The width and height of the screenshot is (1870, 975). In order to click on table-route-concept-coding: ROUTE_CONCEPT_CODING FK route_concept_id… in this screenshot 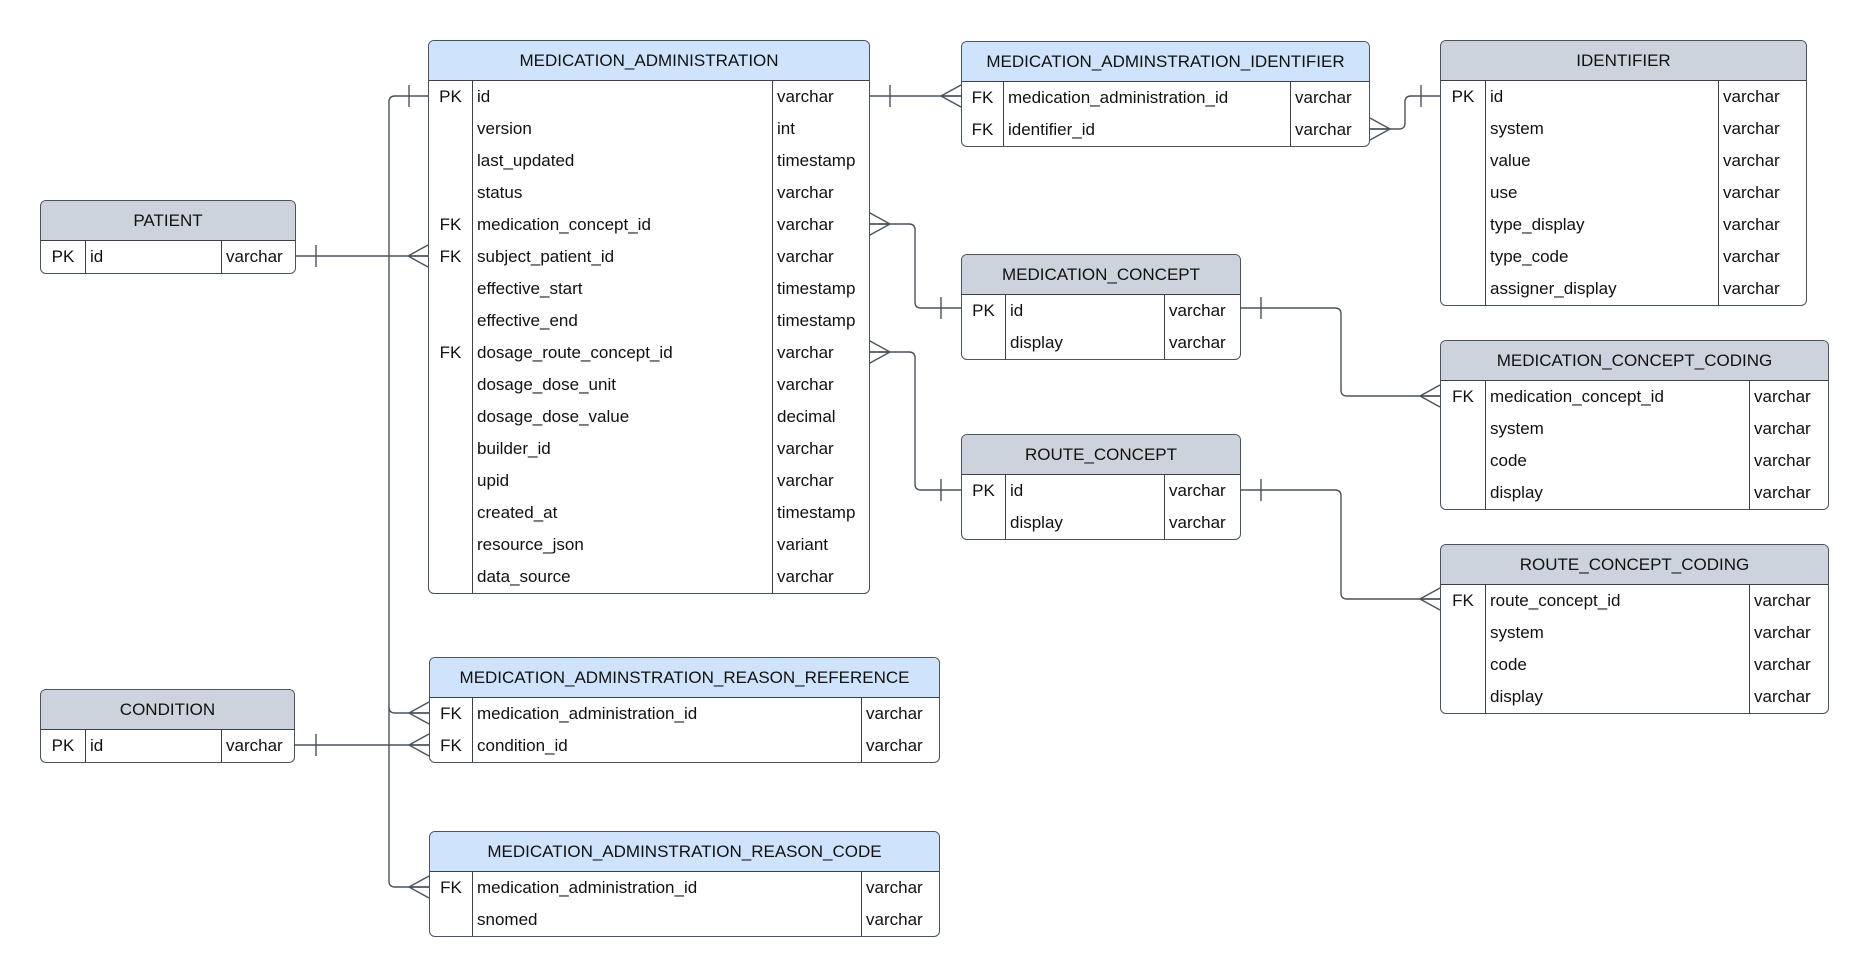, I will do `click(1634, 629)`.